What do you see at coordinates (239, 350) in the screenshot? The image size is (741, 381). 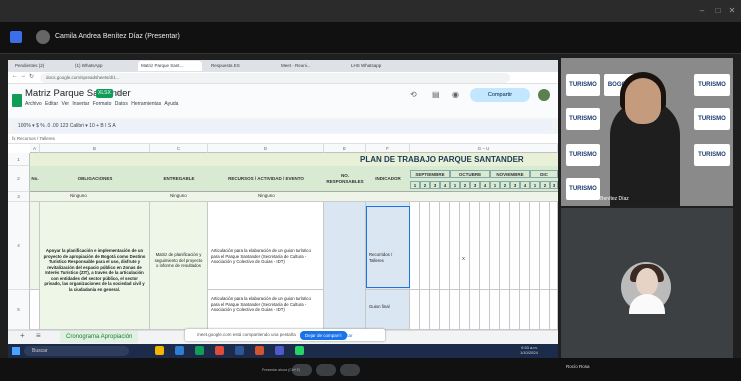 I see `word-icon` at bounding box center [239, 350].